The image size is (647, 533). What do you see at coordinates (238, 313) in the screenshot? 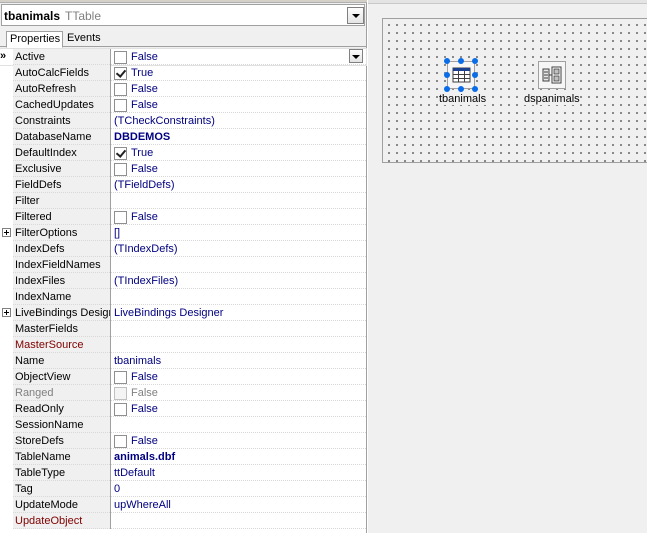
I see `property-value: LiveBindings Designer` at bounding box center [238, 313].